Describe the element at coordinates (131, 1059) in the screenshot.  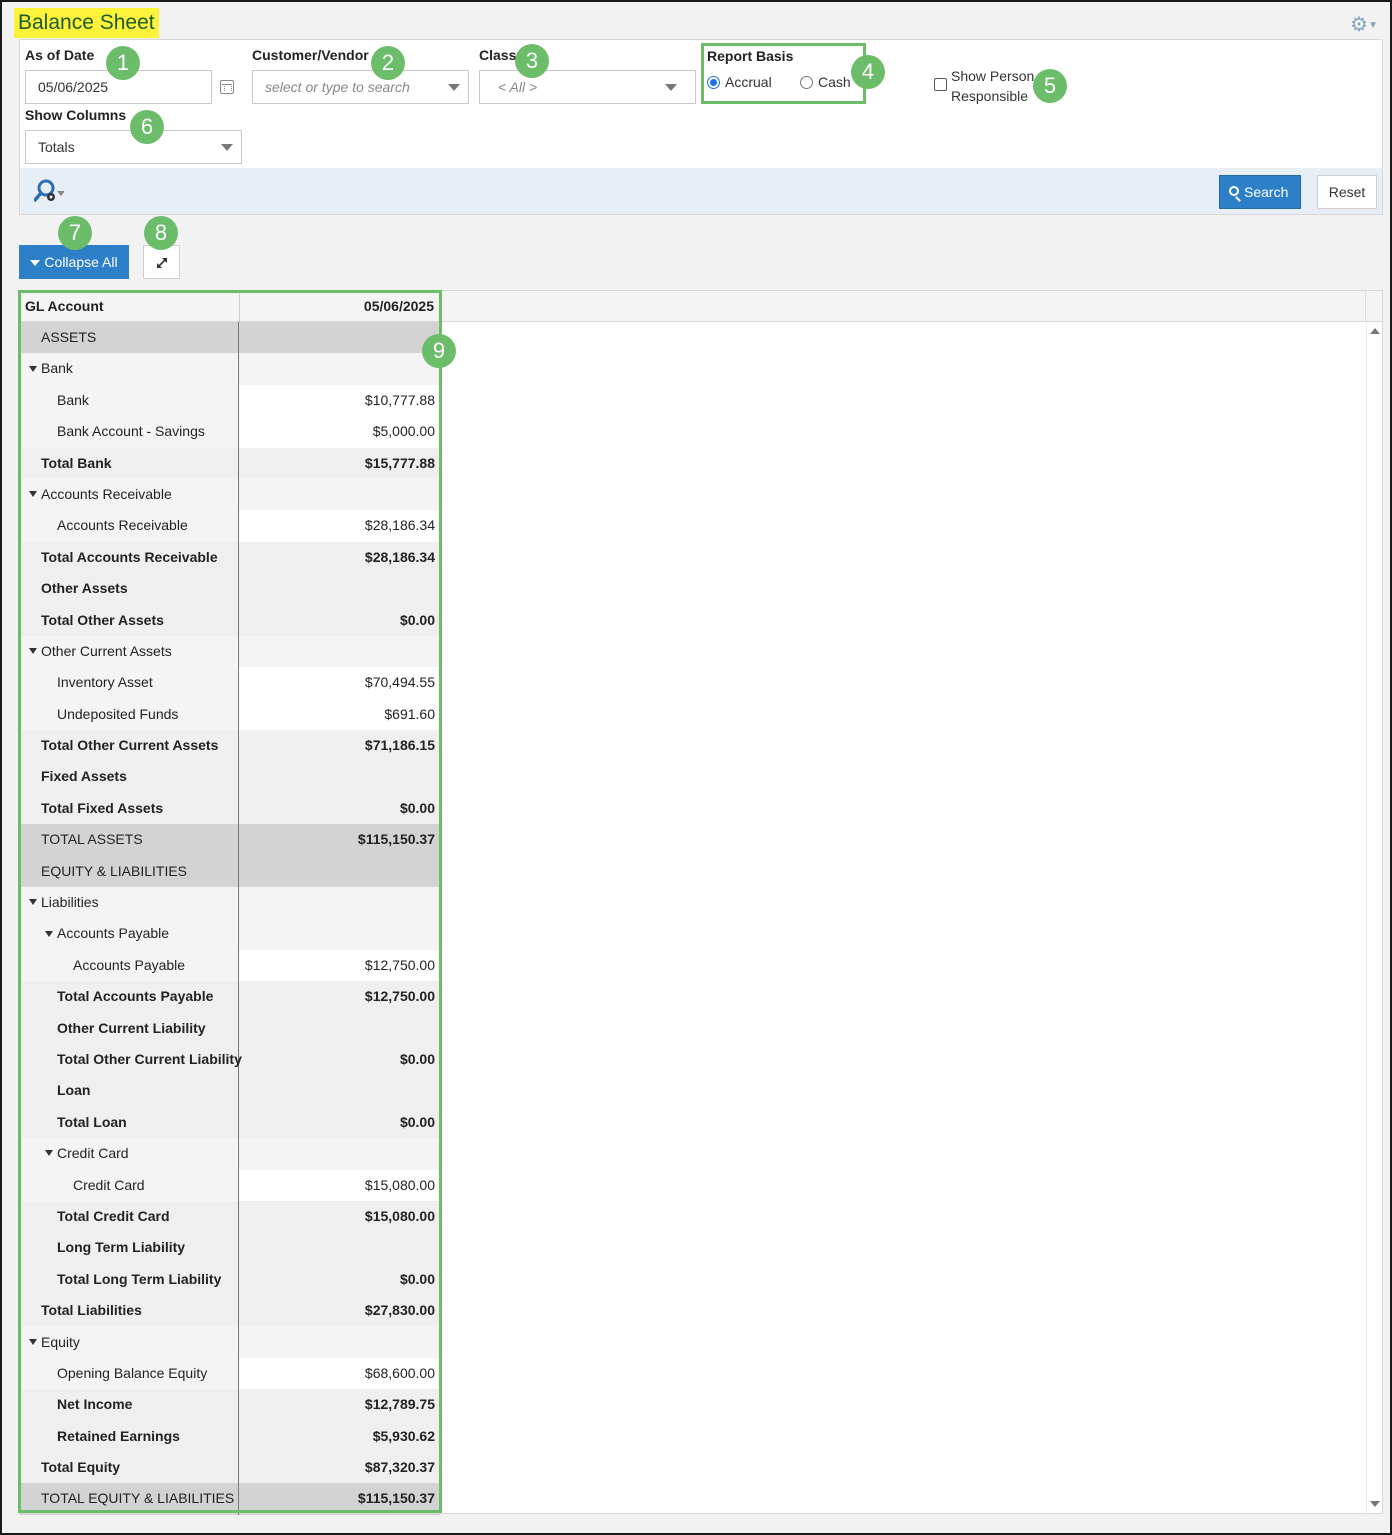
I see `gl-account-cell: Total Other Current Liability` at that location.